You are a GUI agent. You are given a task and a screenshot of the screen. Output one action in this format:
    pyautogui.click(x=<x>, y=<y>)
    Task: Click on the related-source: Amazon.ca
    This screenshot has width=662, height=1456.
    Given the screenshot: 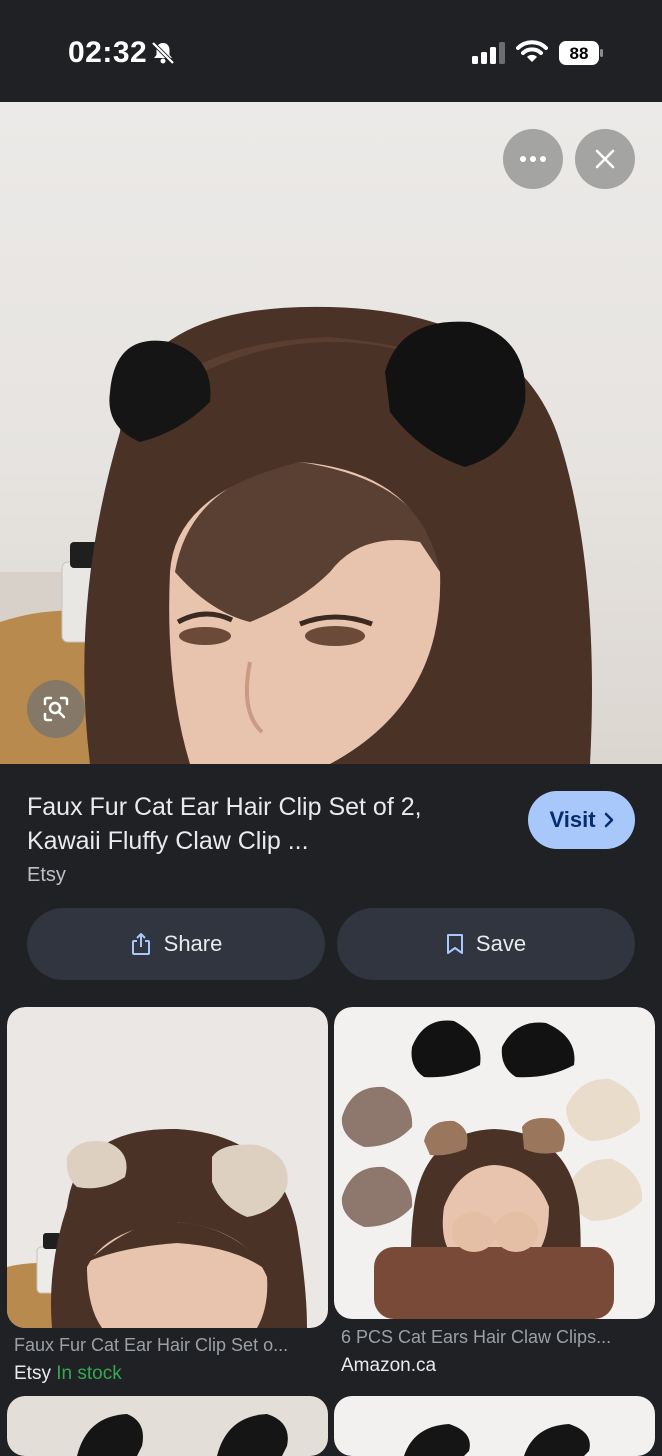 What is the action you would take?
    pyautogui.click(x=389, y=1365)
    